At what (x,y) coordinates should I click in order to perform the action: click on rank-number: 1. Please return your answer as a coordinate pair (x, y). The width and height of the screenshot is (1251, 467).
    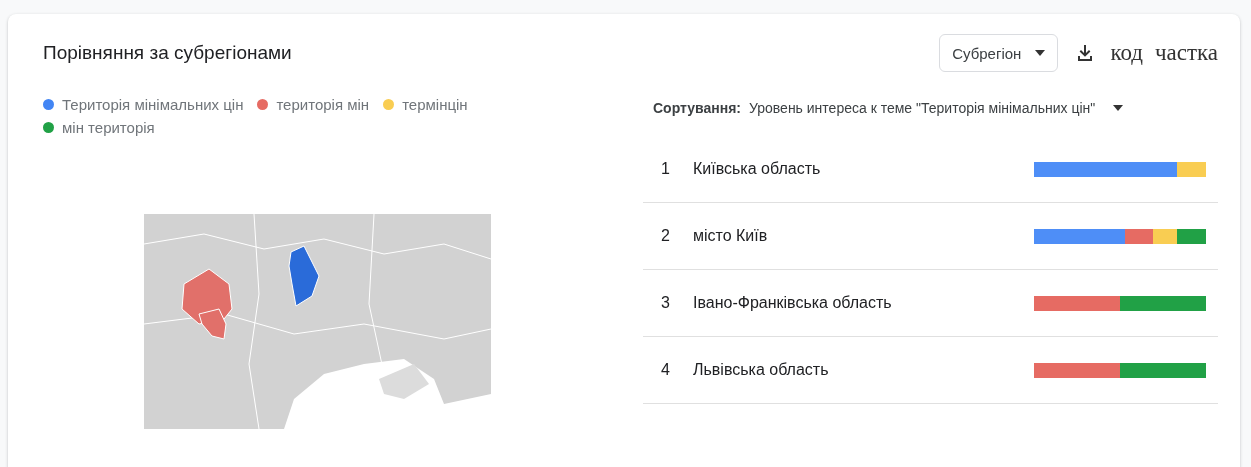
    Looking at the image, I should click on (665, 169).